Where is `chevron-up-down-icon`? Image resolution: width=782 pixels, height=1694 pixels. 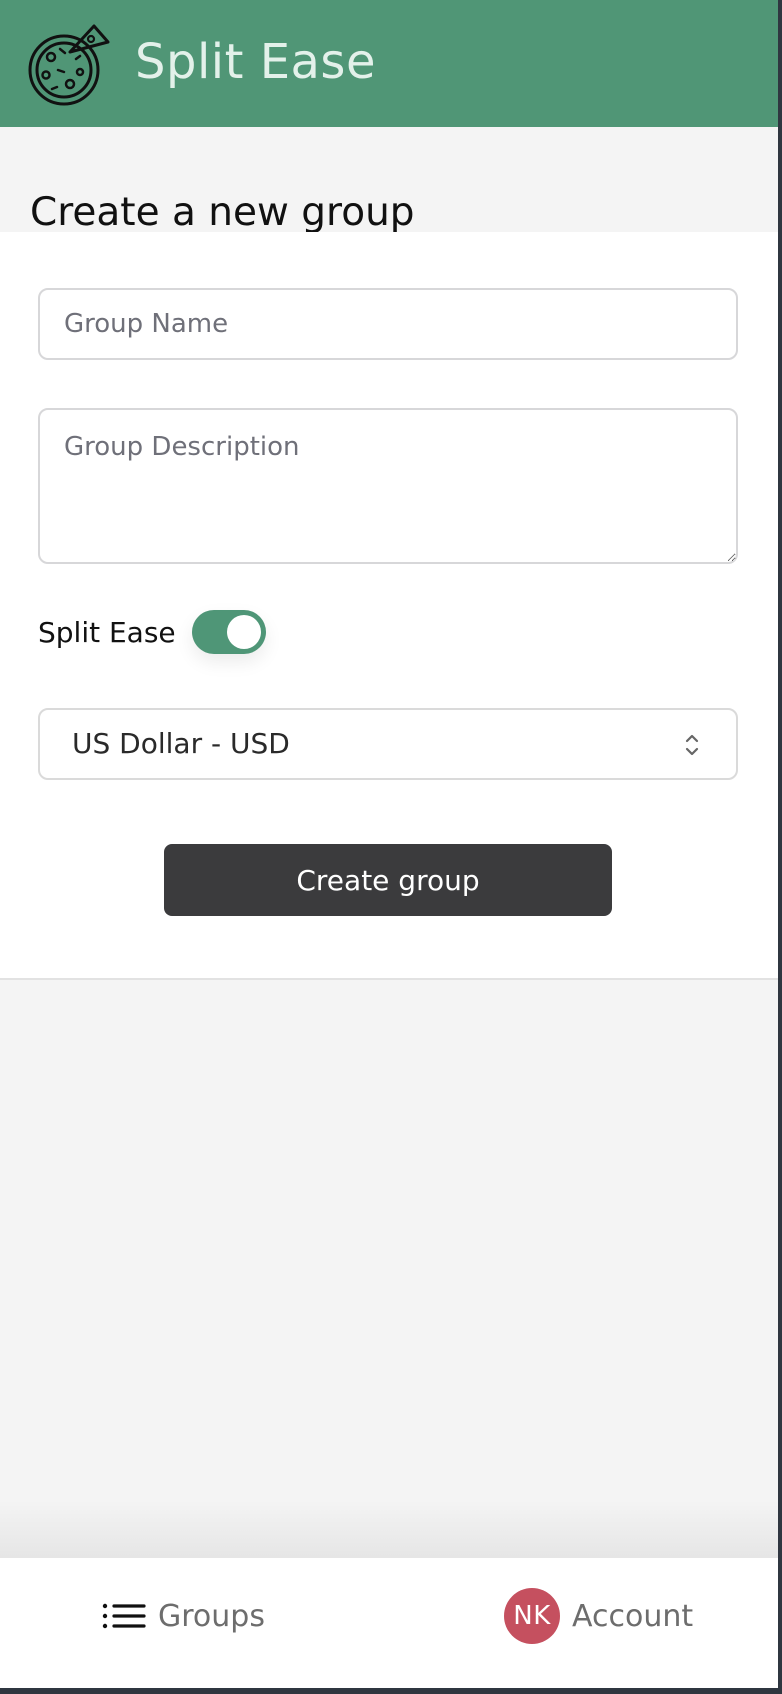 chevron-up-down-icon is located at coordinates (692, 745).